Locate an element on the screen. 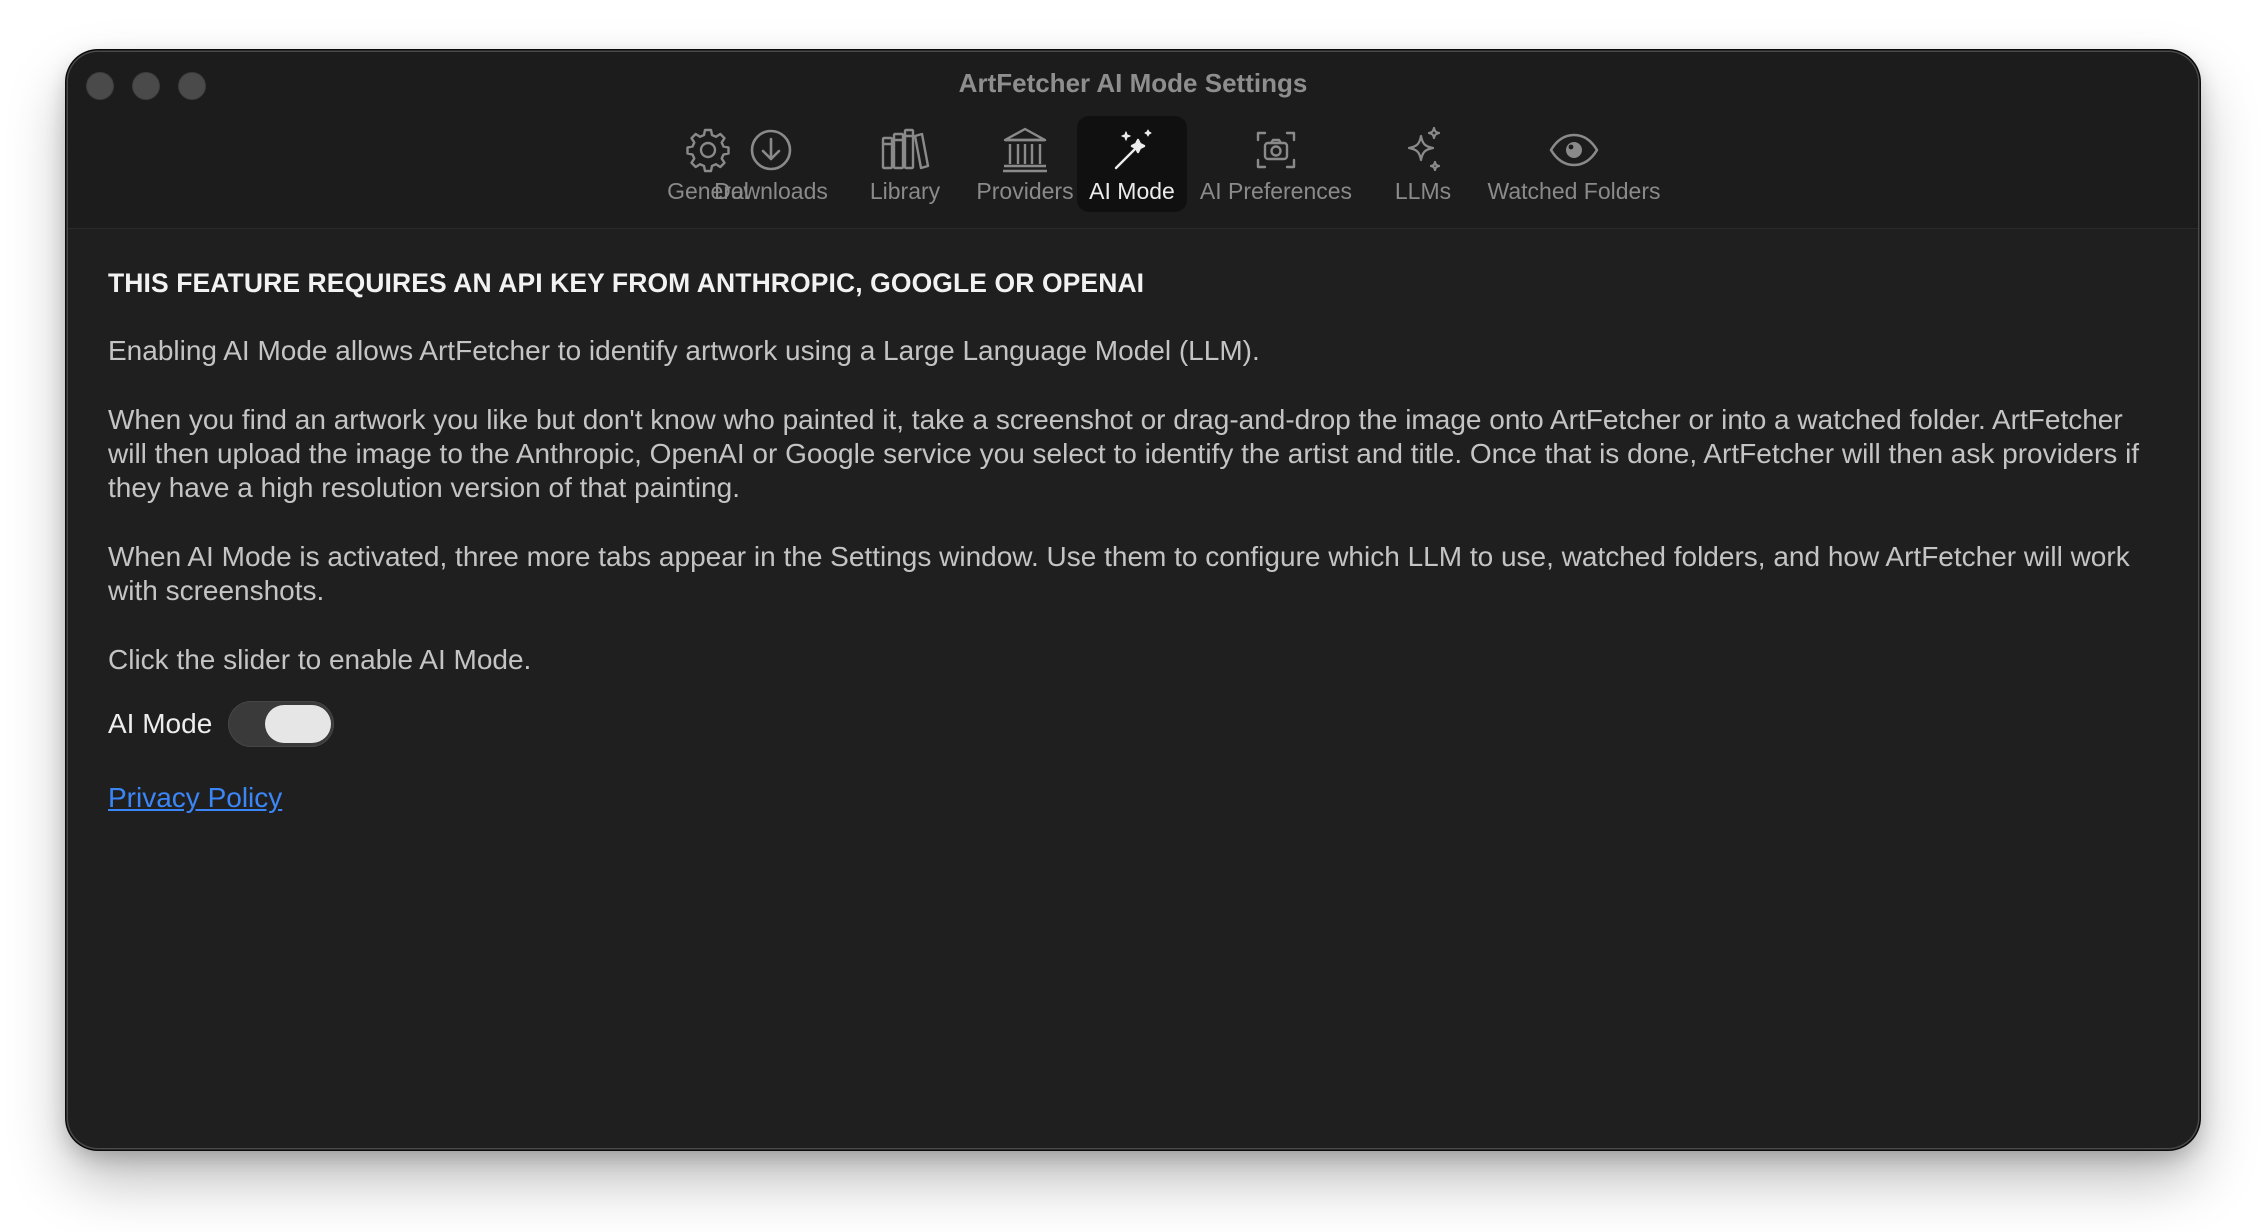 The image size is (2266, 1232). ai-mode-toggle-row: AI Mode is located at coordinates (1138, 724).